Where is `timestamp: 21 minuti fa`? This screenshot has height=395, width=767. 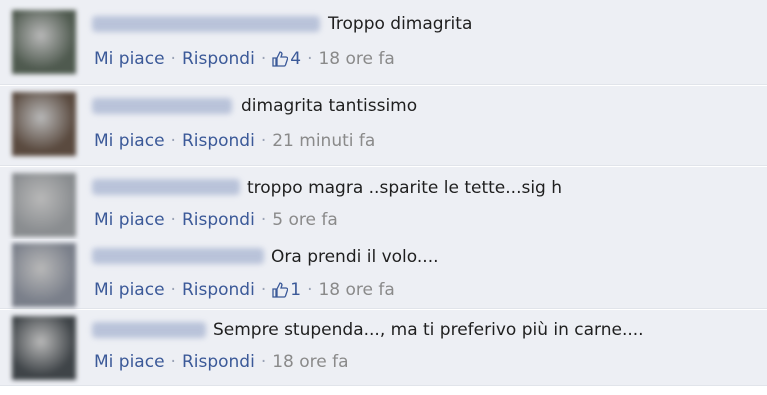
timestamp: 21 minuti fa is located at coordinates (323, 141).